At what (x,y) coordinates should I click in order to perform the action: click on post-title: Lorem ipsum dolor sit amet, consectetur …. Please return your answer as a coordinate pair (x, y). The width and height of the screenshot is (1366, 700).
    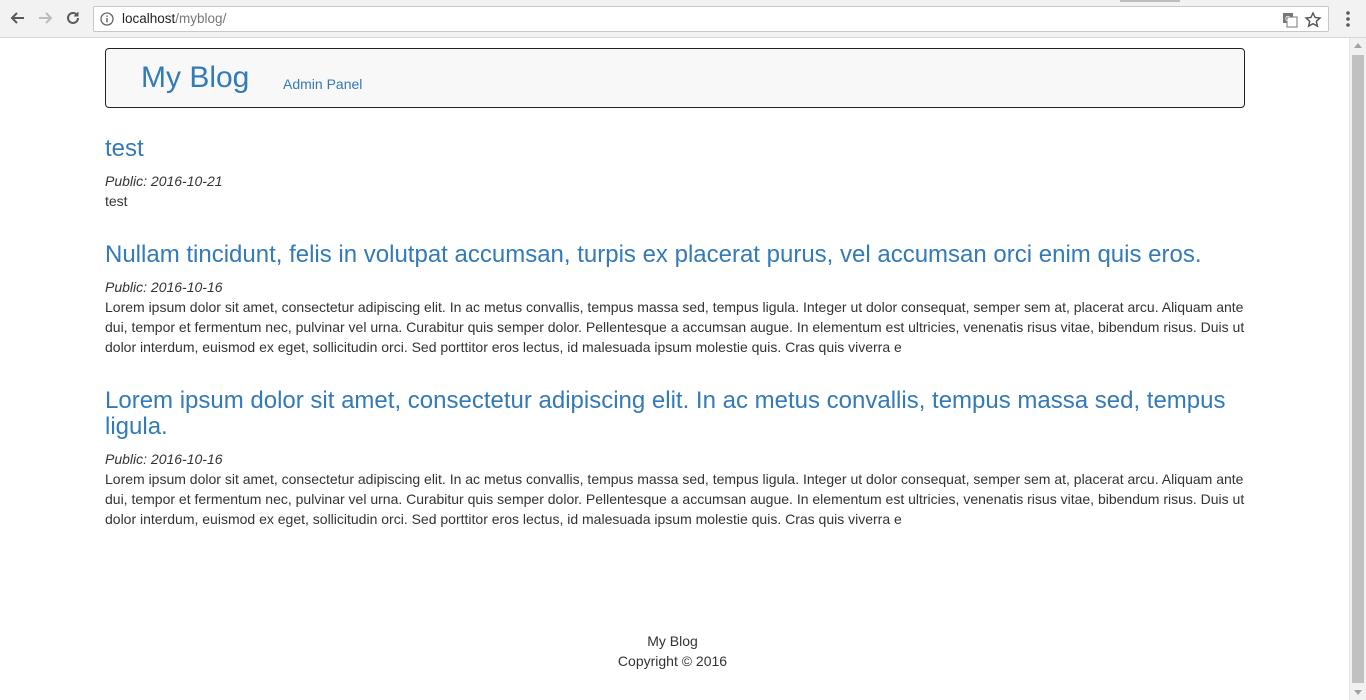
    Looking at the image, I should click on (675, 414).